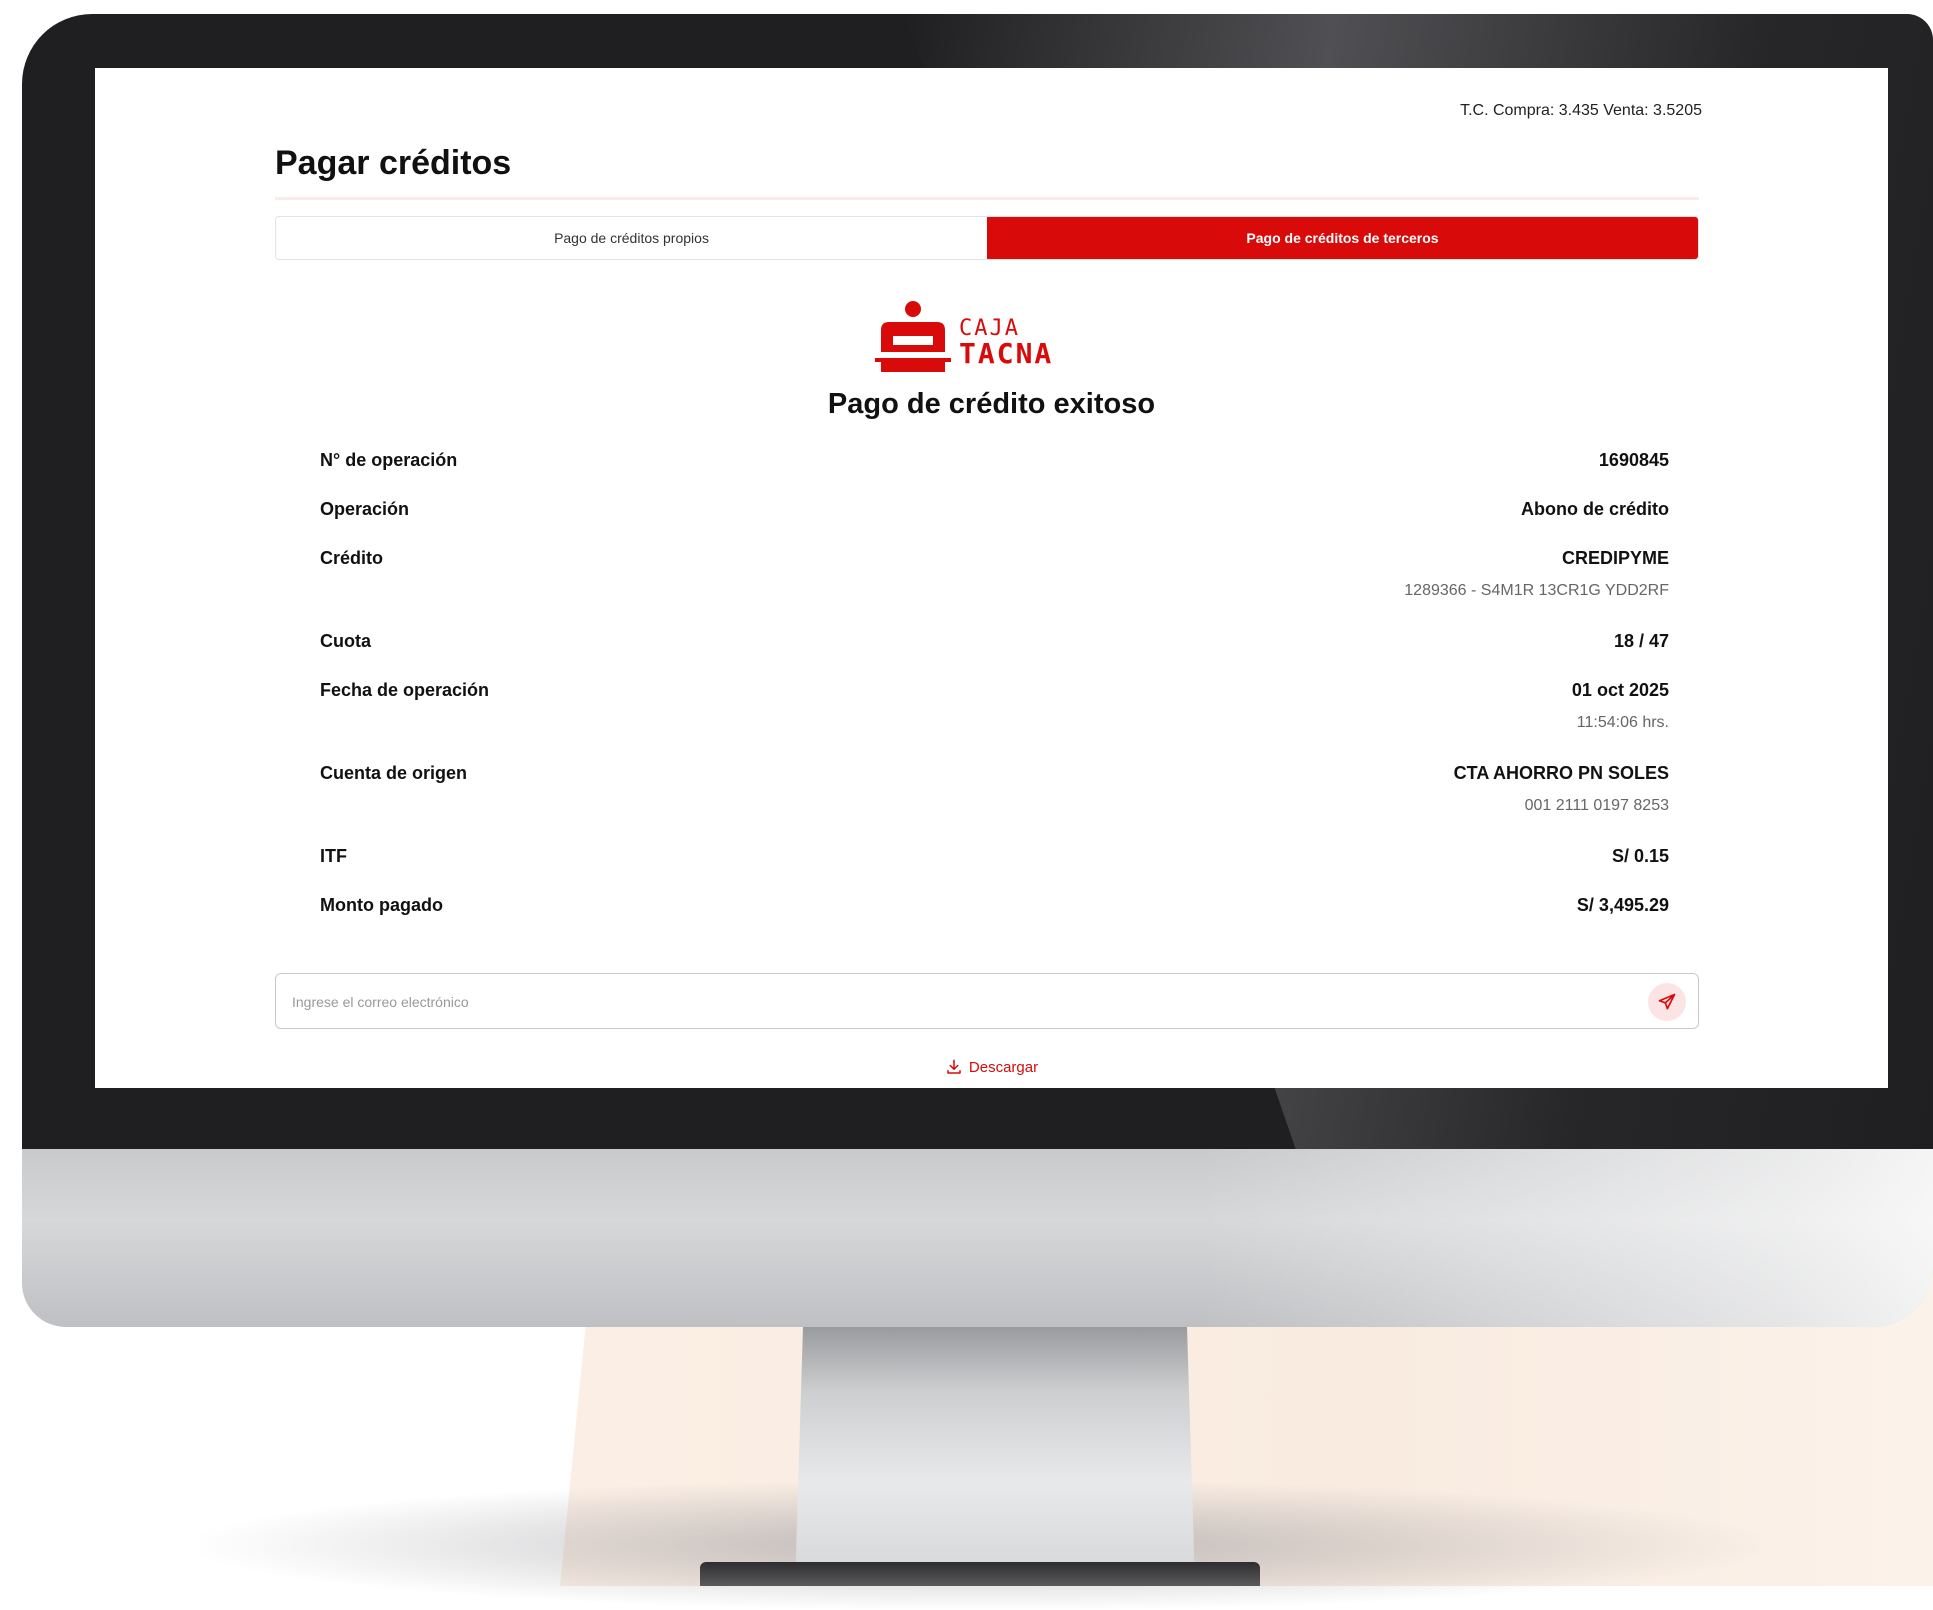 This screenshot has height=1610, width=1933. What do you see at coordinates (389, 460) in the screenshot?
I see `detail-label: N° de operación` at bounding box center [389, 460].